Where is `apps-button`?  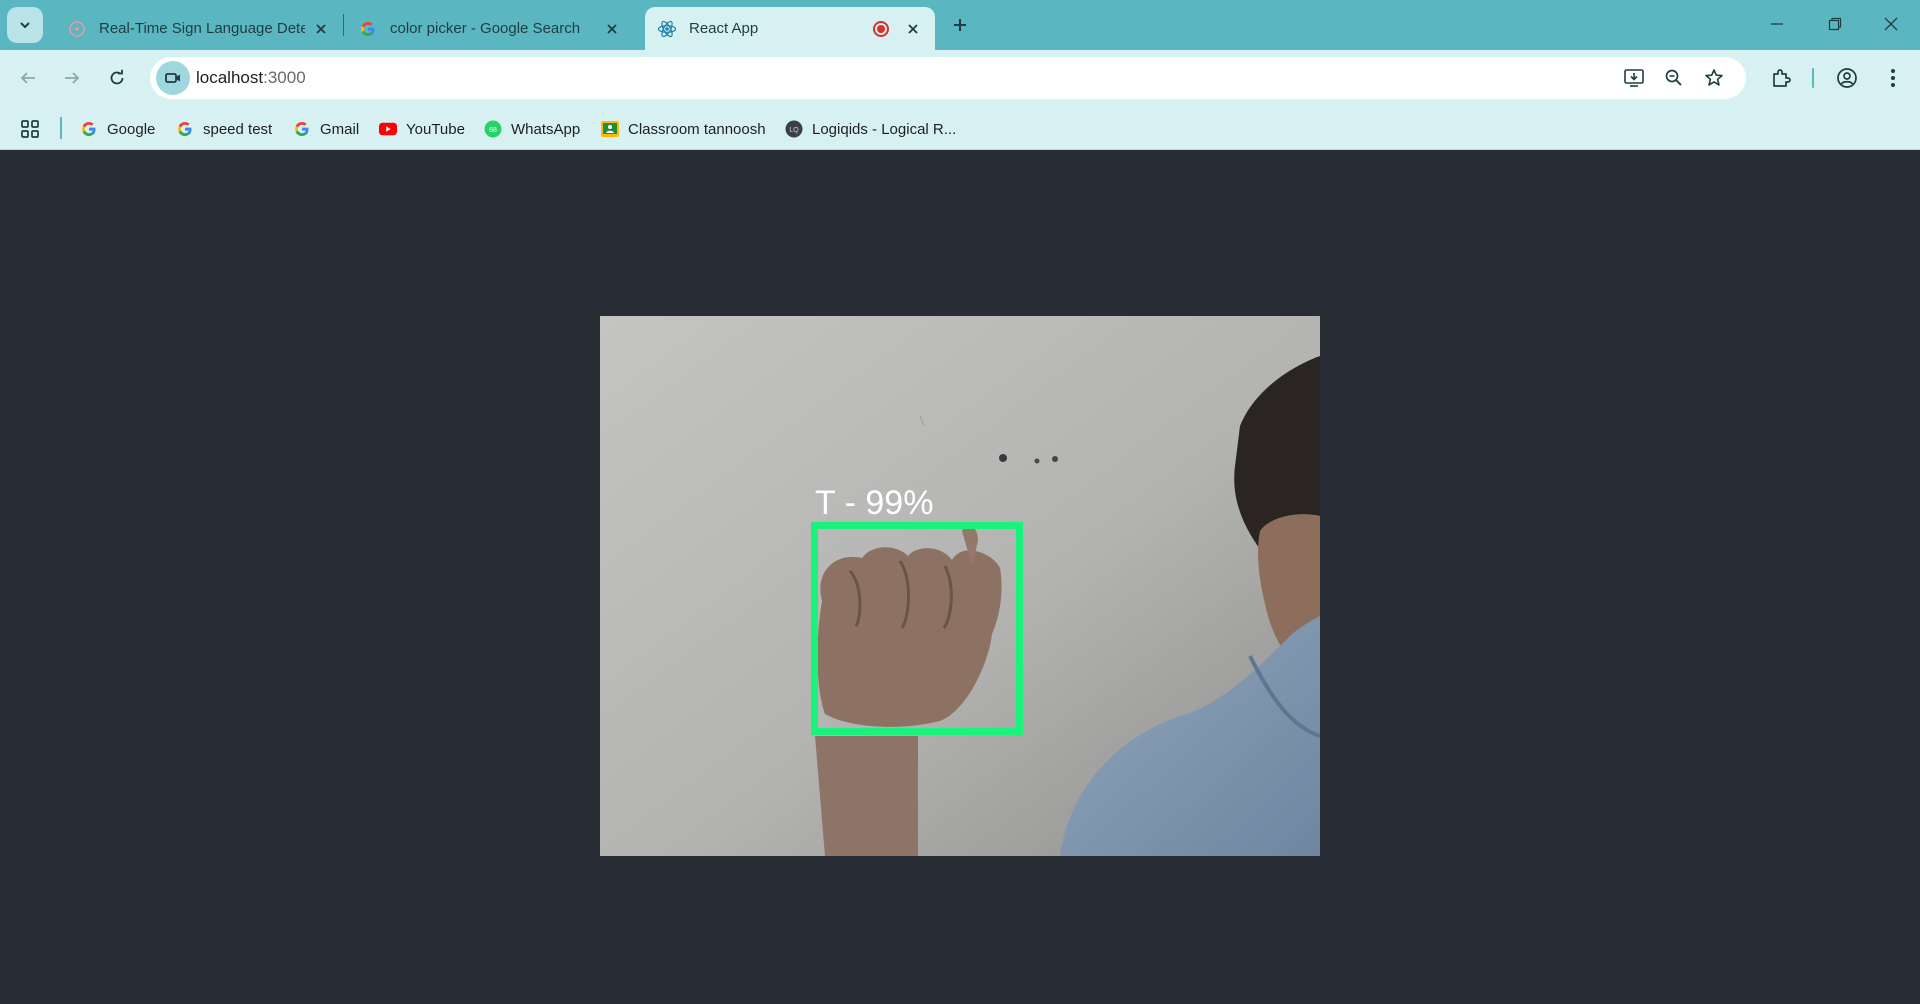
apps-button is located at coordinates (30, 129).